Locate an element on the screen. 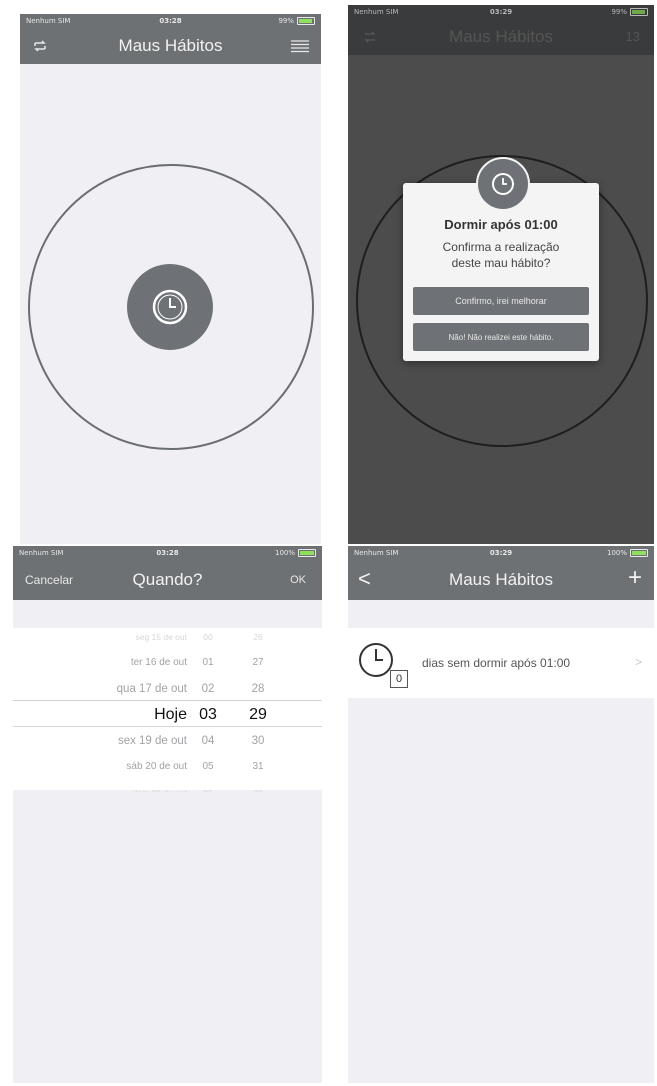 The width and height of the screenshot is (657, 1086). status-bar: Nenhum SIM 03:28 100% is located at coordinates (167, 553).